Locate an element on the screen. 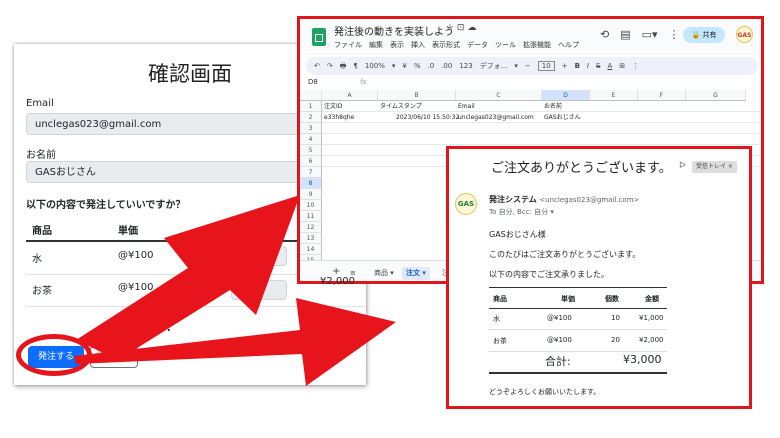  history-icon: ⟲ is located at coordinates (604, 34).